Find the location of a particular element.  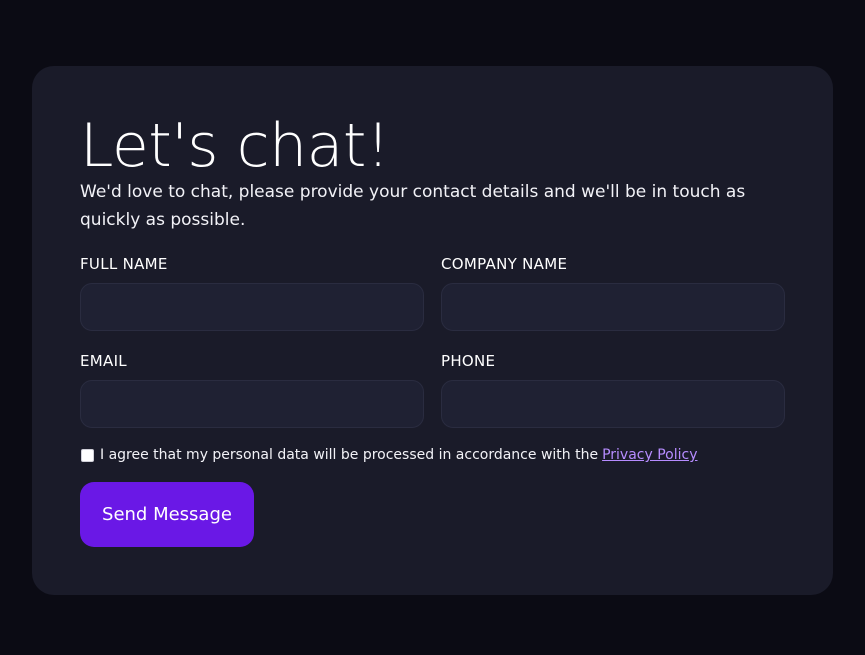

send-message-button: Send Message is located at coordinates (167, 514).